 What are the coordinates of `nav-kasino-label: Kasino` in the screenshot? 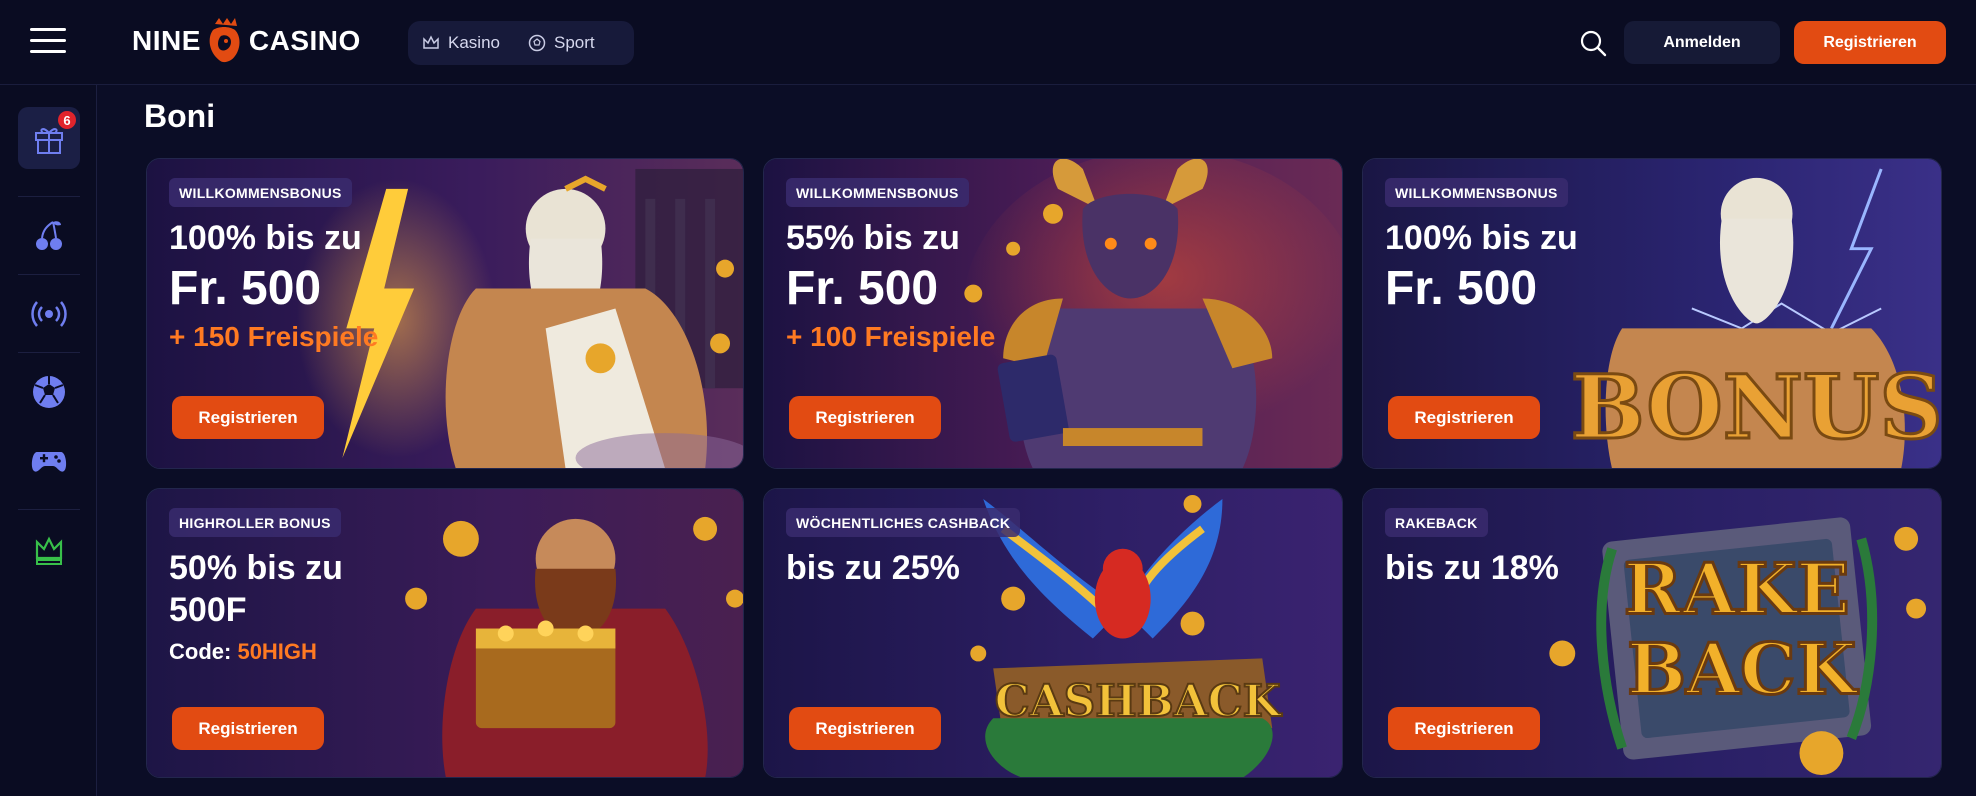 It's located at (474, 42).